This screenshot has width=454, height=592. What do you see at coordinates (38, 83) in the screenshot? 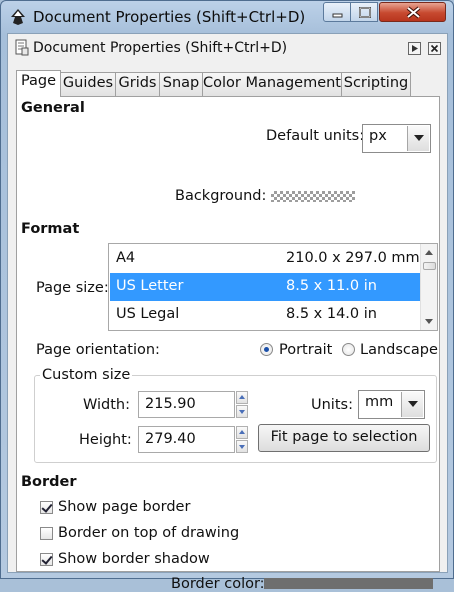
I see `tab-page: Page` at bounding box center [38, 83].